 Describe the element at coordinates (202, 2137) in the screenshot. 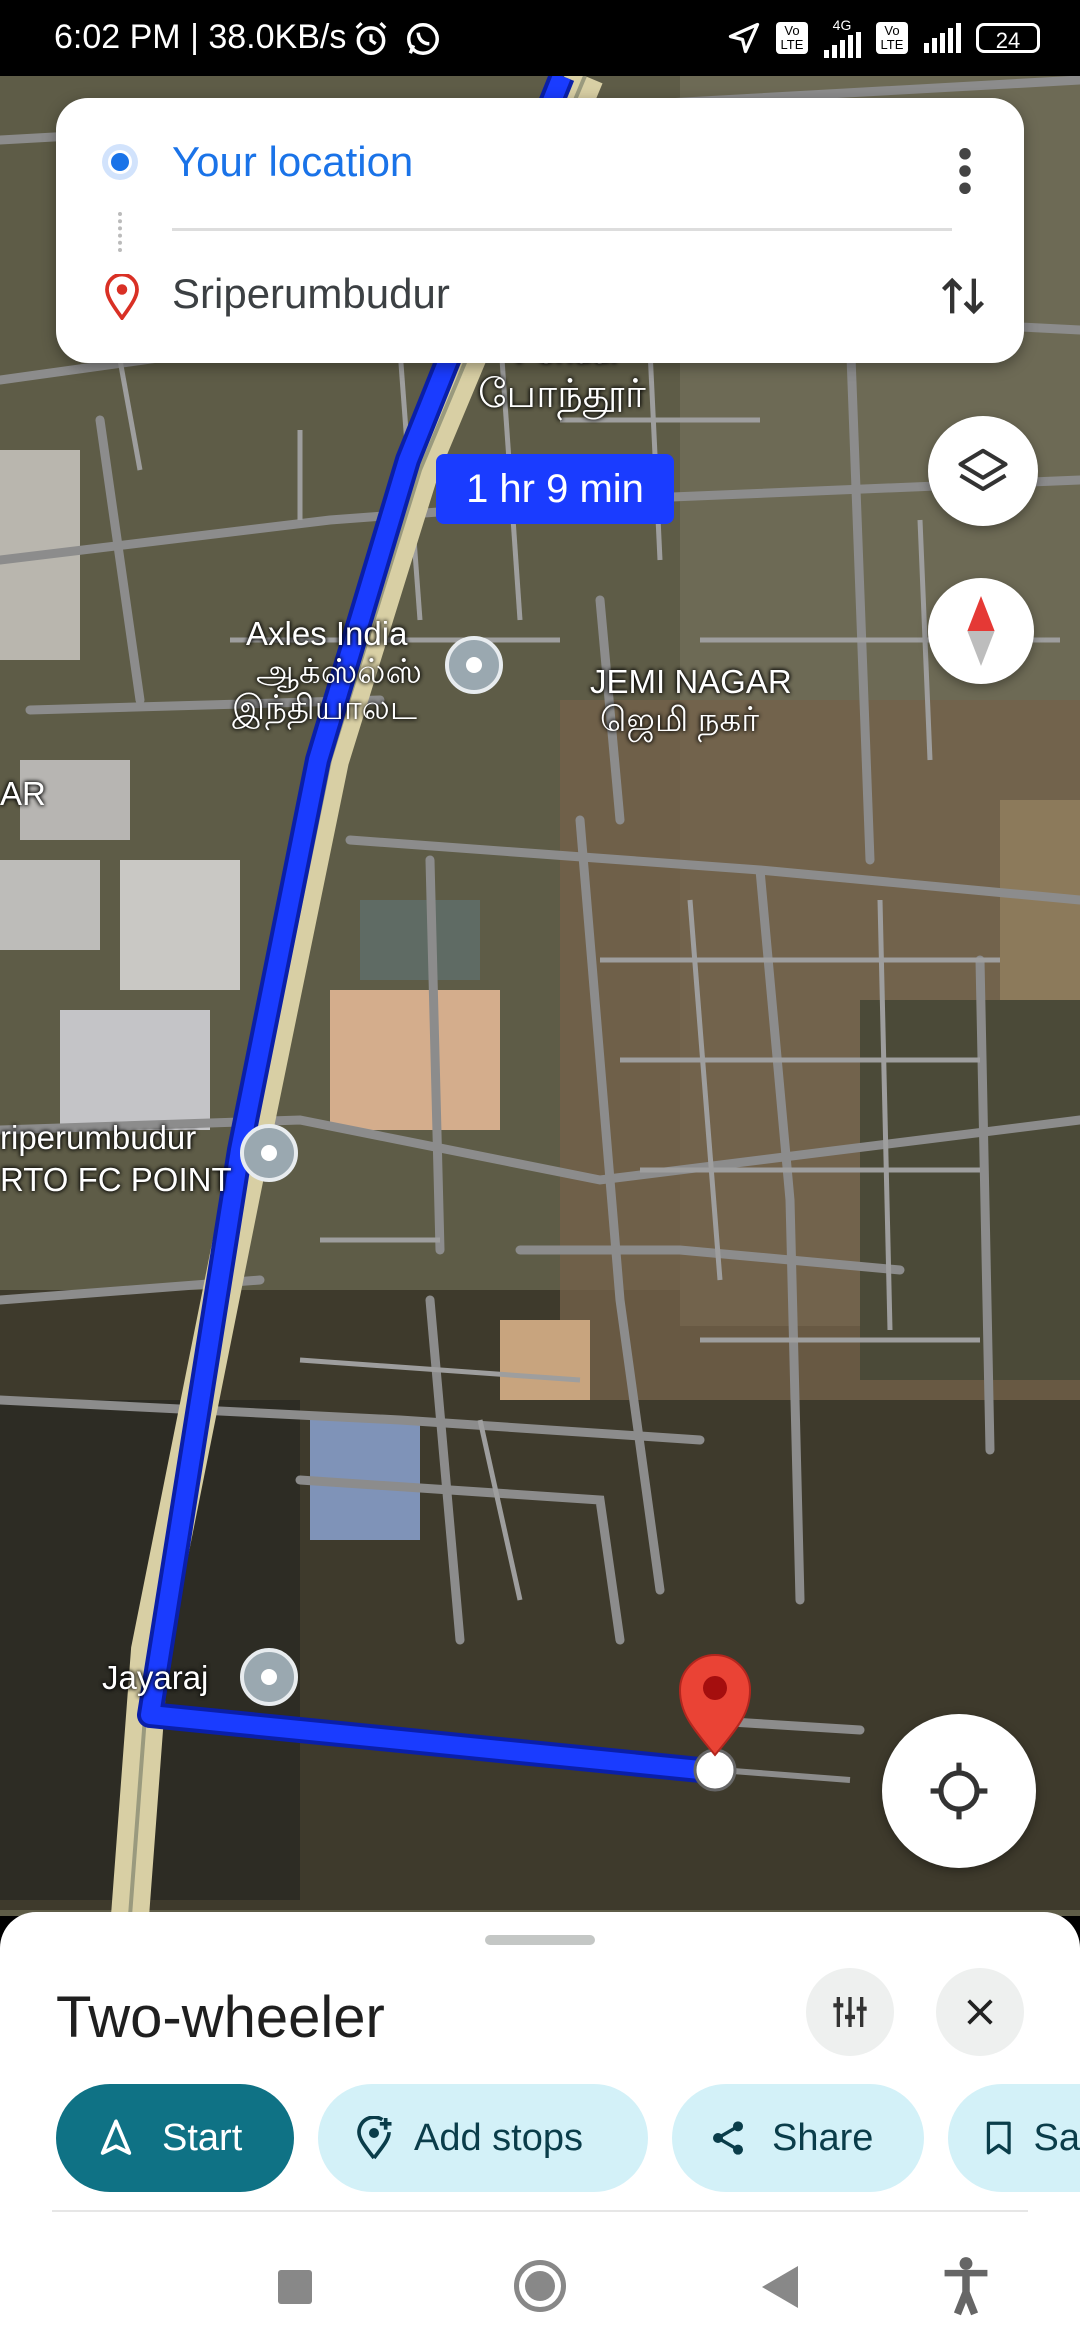

I see `start-label: Start` at that location.